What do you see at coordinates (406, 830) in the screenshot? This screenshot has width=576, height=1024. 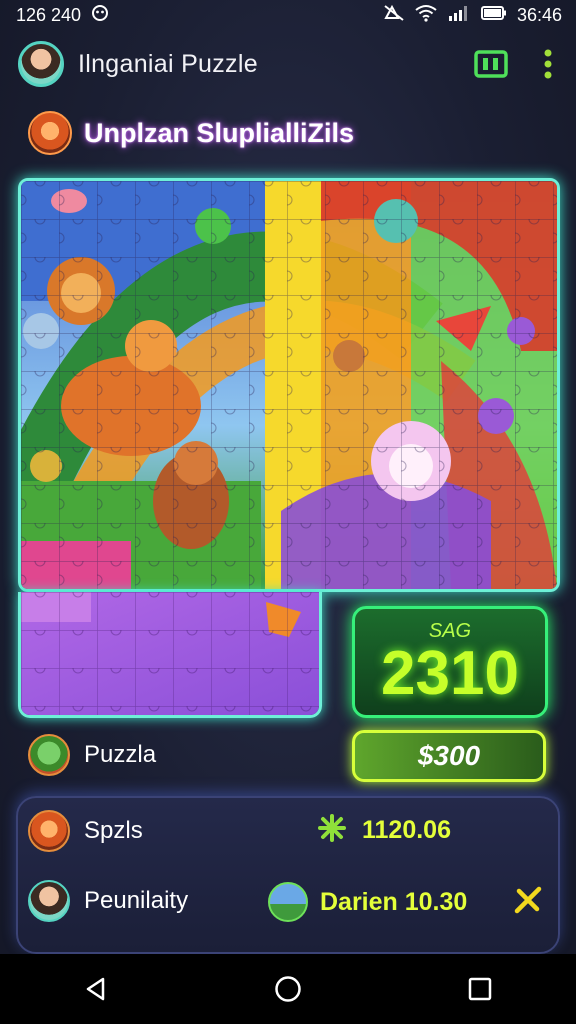 I see `stat-1-value: 1120.06` at bounding box center [406, 830].